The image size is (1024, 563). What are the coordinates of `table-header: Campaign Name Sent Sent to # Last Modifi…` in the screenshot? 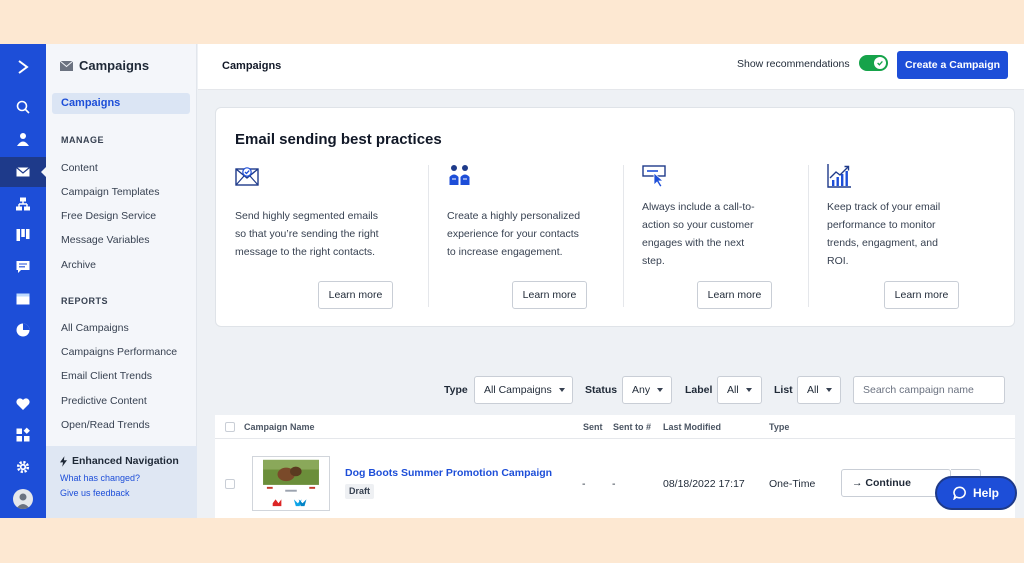 It's located at (615, 427).